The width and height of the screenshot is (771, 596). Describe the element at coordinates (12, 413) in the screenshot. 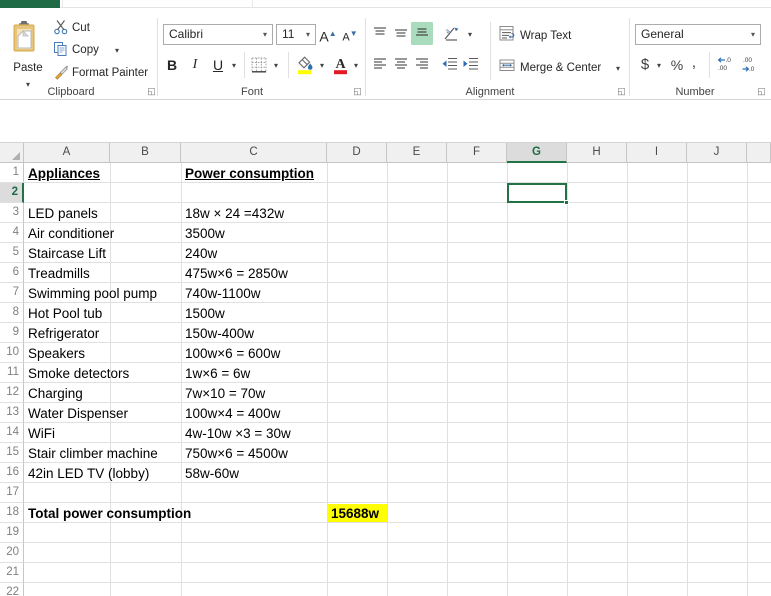

I see `row-header-13: 13` at that location.